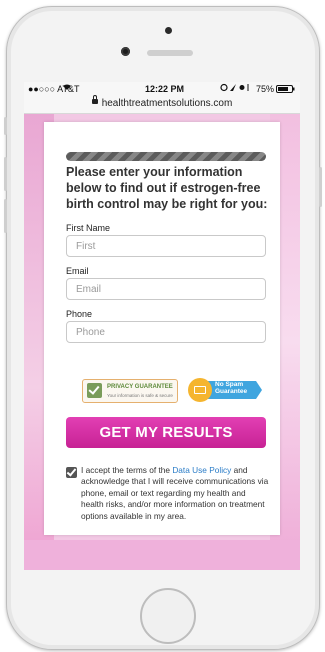  What do you see at coordinates (168, 30) in the screenshot?
I see `camera-dot` at bounding box center [168, 30].